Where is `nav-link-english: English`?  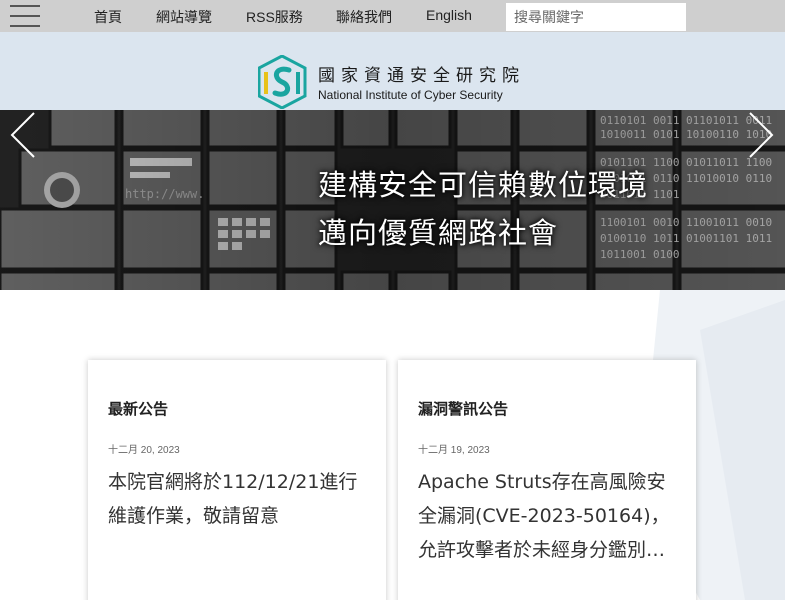
nav-link-english: English is located at coordinates (449, 15).